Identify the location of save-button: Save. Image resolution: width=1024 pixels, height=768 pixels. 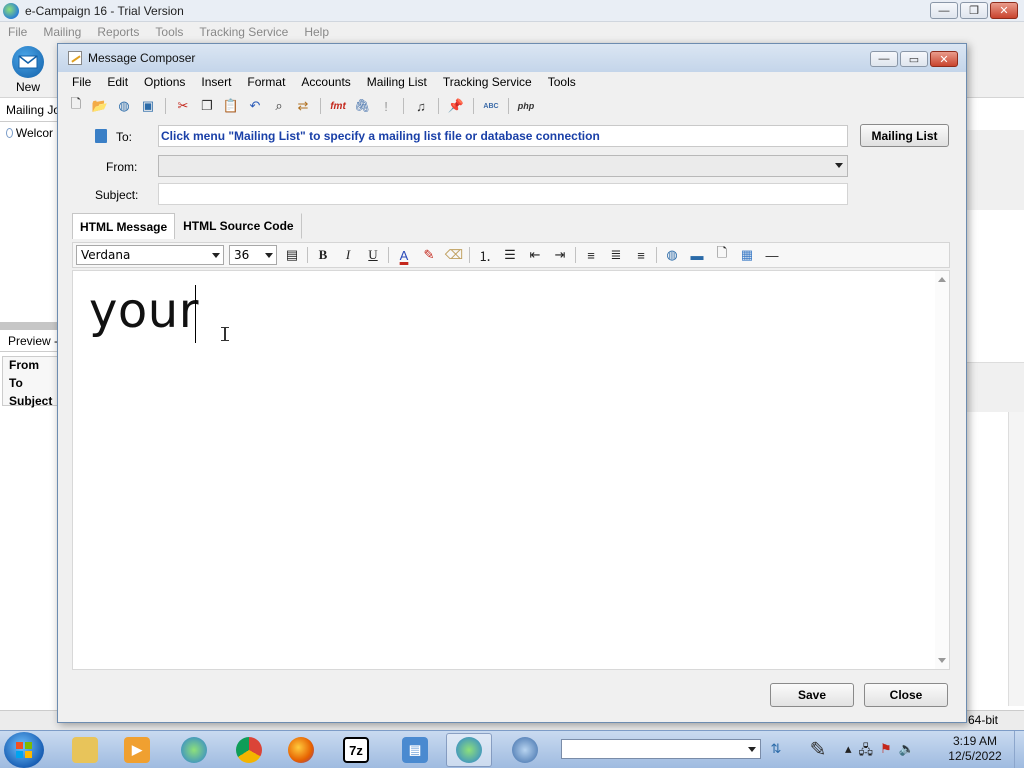
(812, 695).